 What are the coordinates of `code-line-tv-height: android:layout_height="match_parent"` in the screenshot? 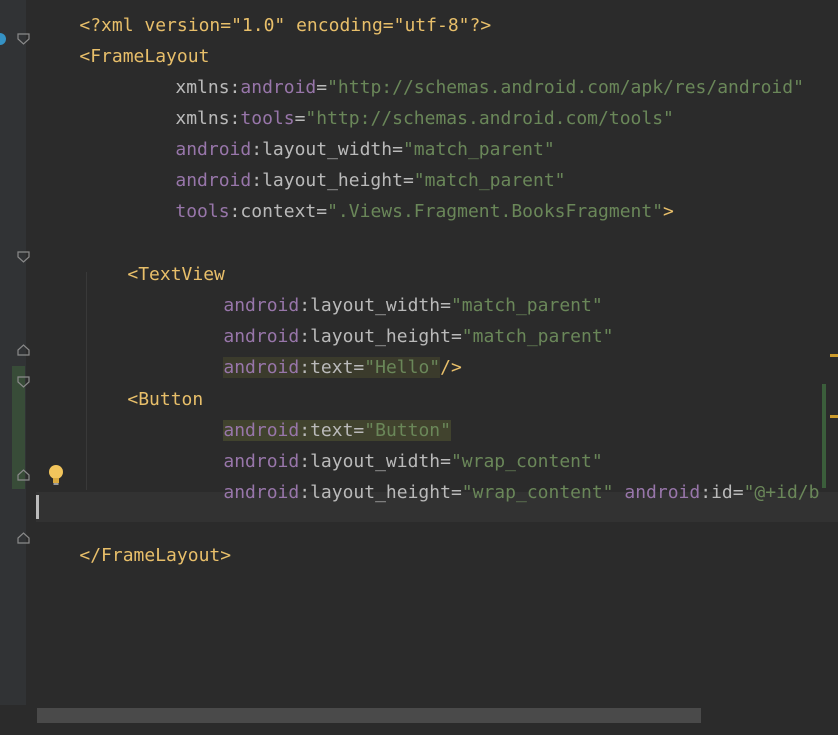 It's located at (324, 328).